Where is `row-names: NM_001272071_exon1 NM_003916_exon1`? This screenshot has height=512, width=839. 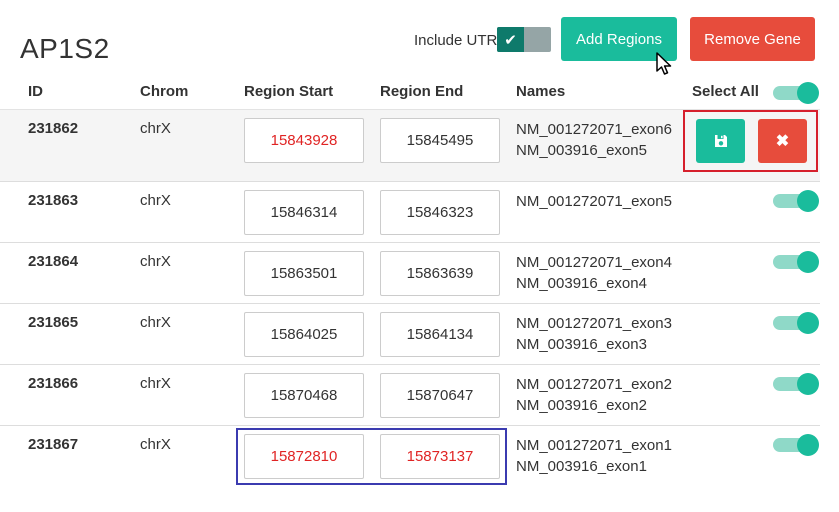
row-names: NM_001272071_exon1 NM_003916_exon1 is located at coordinates (594, 456).